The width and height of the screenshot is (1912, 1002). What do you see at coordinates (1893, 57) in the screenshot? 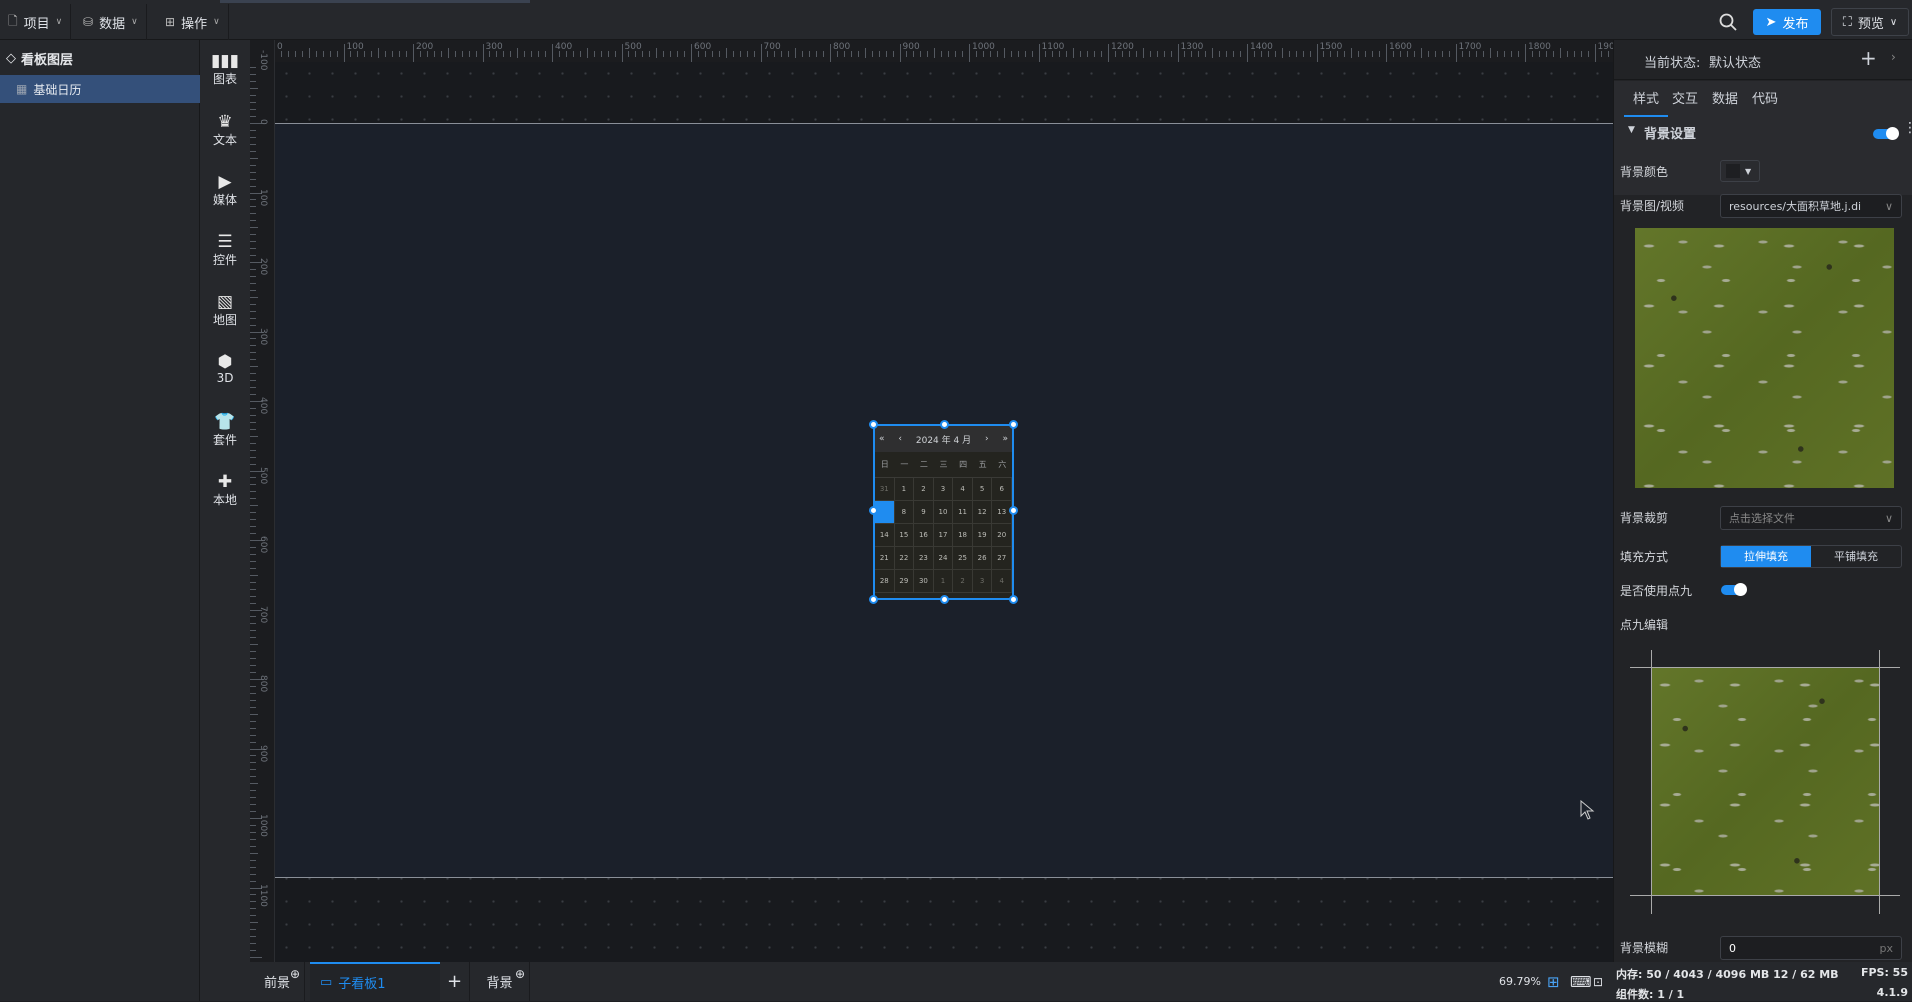
I see `chevron-right-icon: ›` at bounding box center [1893, 57].